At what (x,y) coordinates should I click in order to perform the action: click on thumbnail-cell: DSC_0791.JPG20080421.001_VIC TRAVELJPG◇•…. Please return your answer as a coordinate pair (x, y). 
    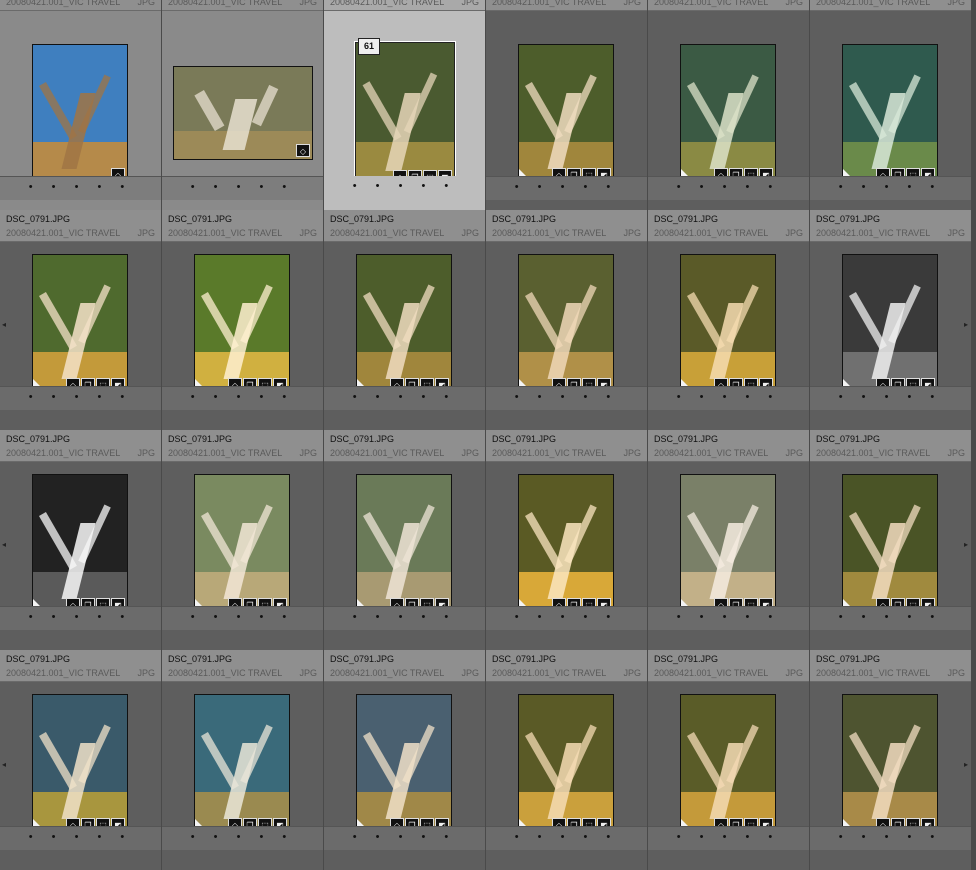
    Looking at the image, I should click on (81, 105).